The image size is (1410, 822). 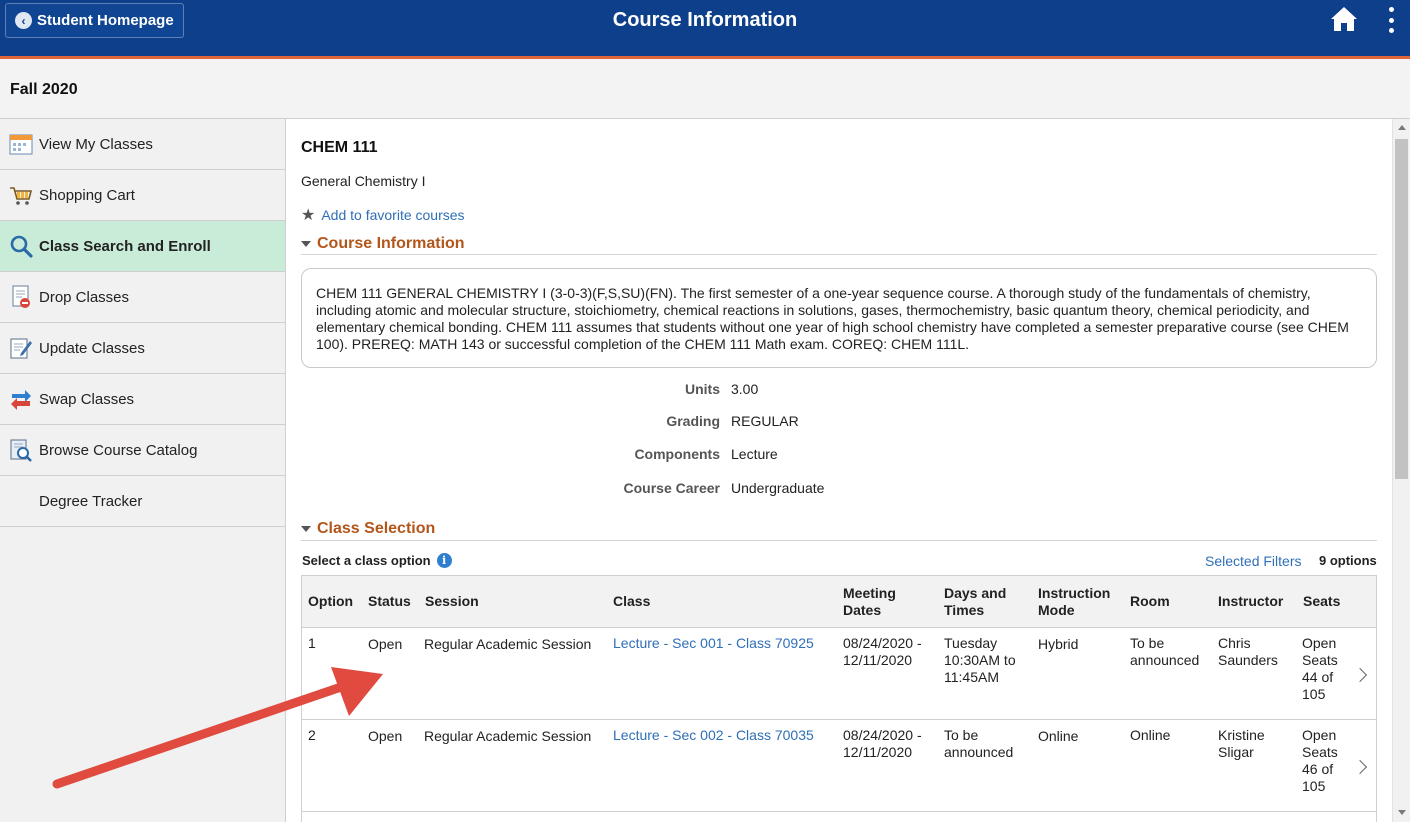 I want to click on options-count: 9 options, so click(x=1348, y=560).